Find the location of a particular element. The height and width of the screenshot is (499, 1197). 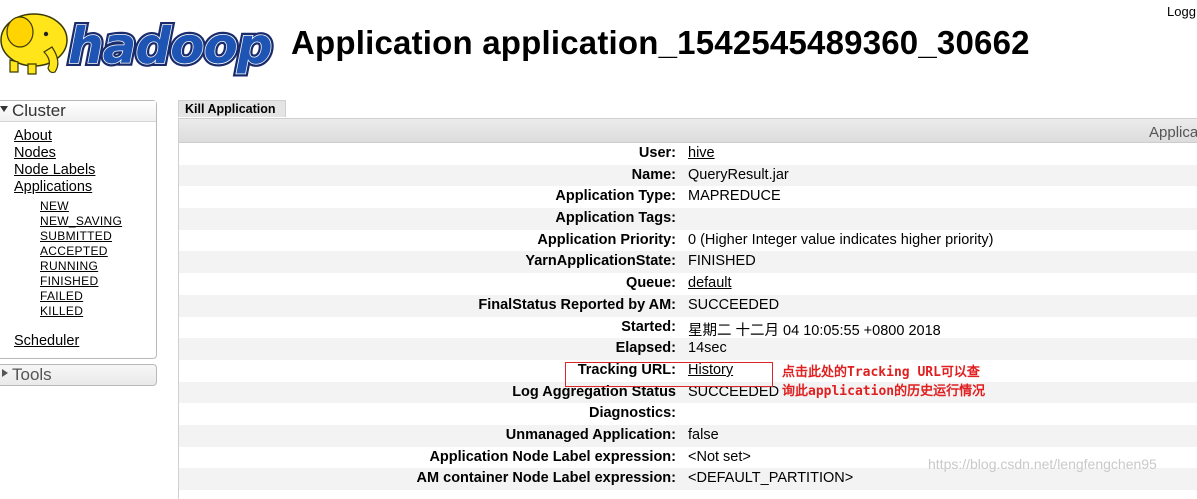

row-value: 星期二 十二月 04 10:05:55 +0800 2018 is located at coordinates (814, 330).